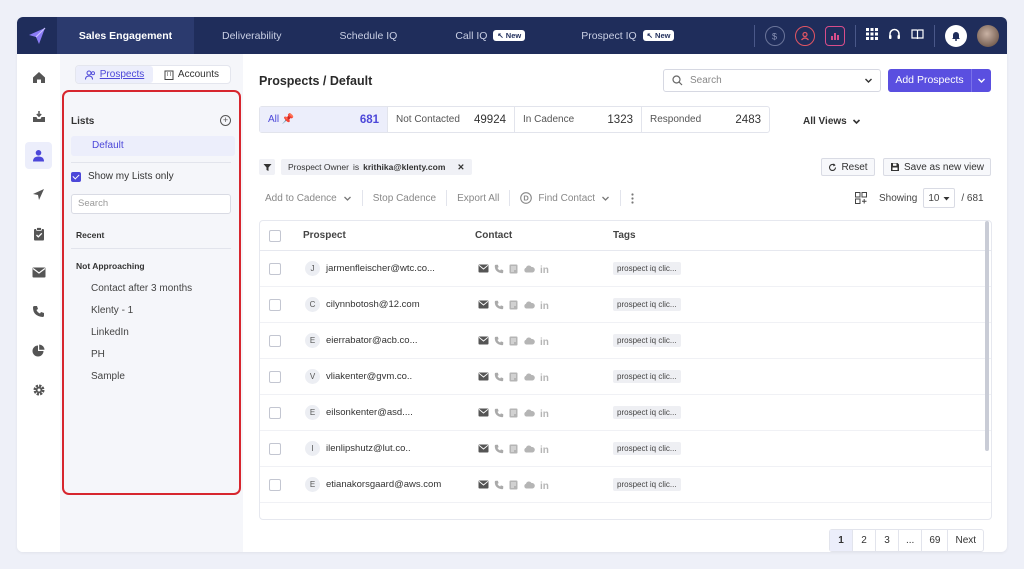 This screenshot has width=1024, height=569. What do you see at coordinates (37, 35) in the screenshot?
I see `klenty-logo-icon` at bounding box center [37, 35].